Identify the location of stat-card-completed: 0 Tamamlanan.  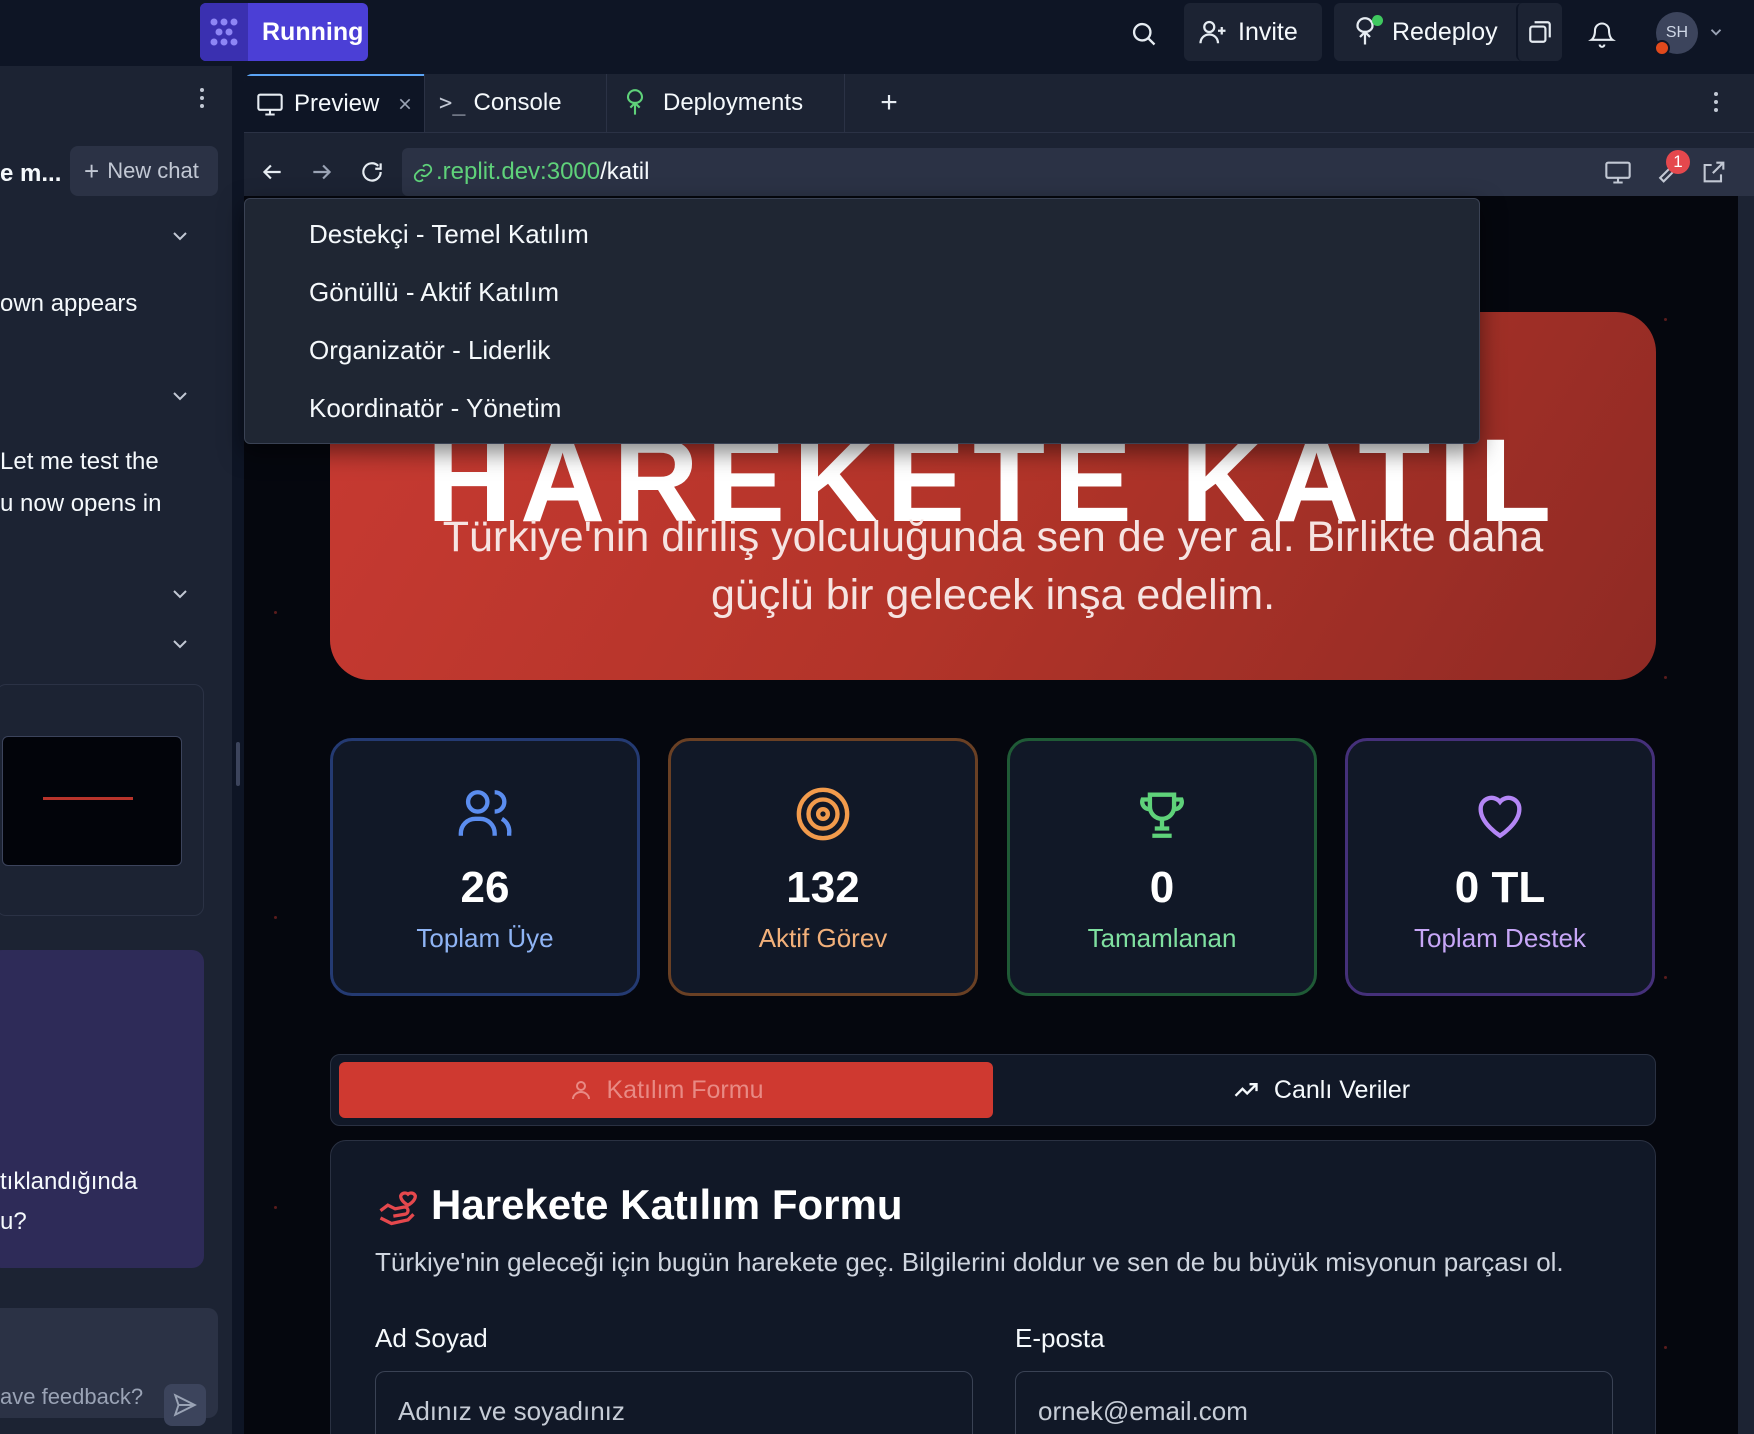
(1162, 867).